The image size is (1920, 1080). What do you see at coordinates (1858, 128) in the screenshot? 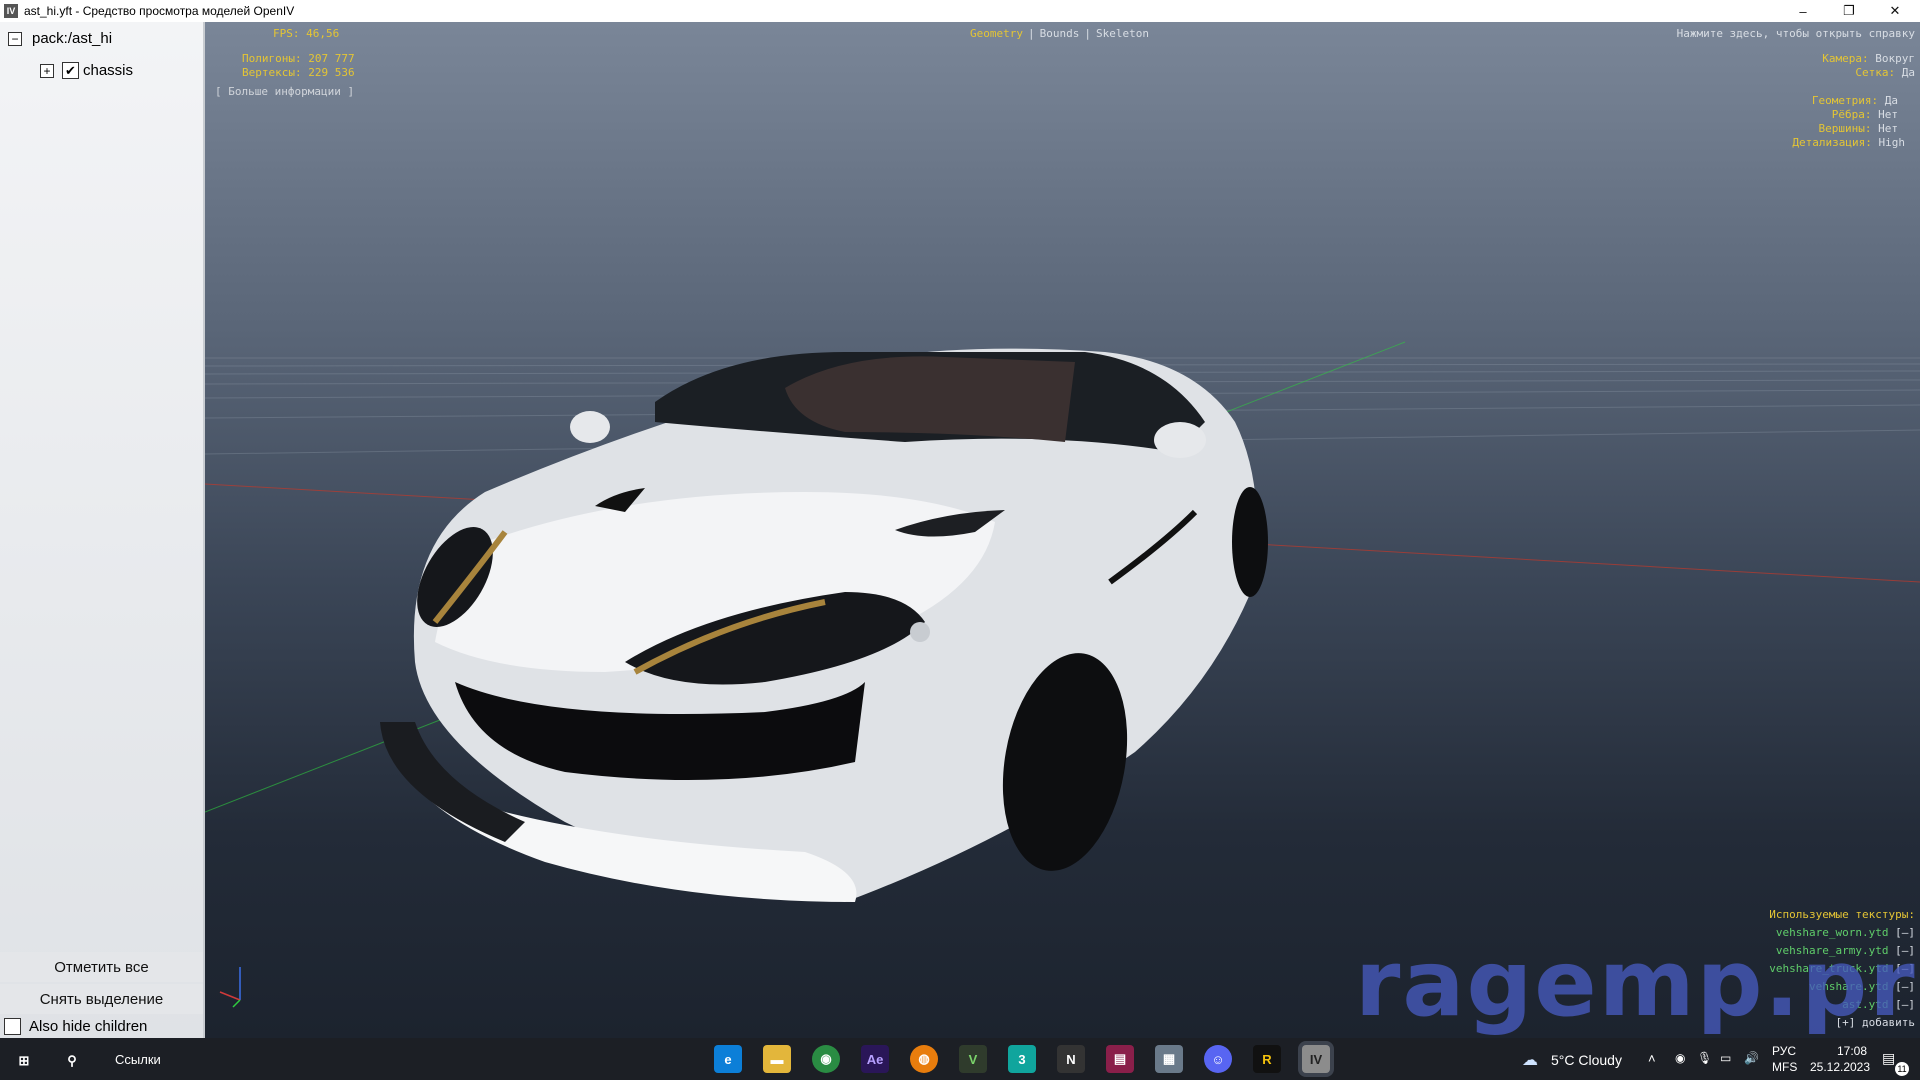
I see `vertices-row: Вершины: Нет` at bounding box center [1858, 128].